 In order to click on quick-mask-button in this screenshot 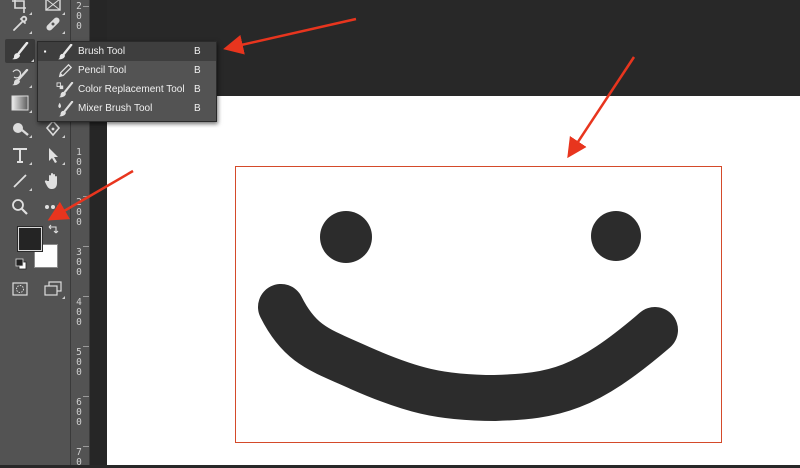, I will do `click(20, 289)`.